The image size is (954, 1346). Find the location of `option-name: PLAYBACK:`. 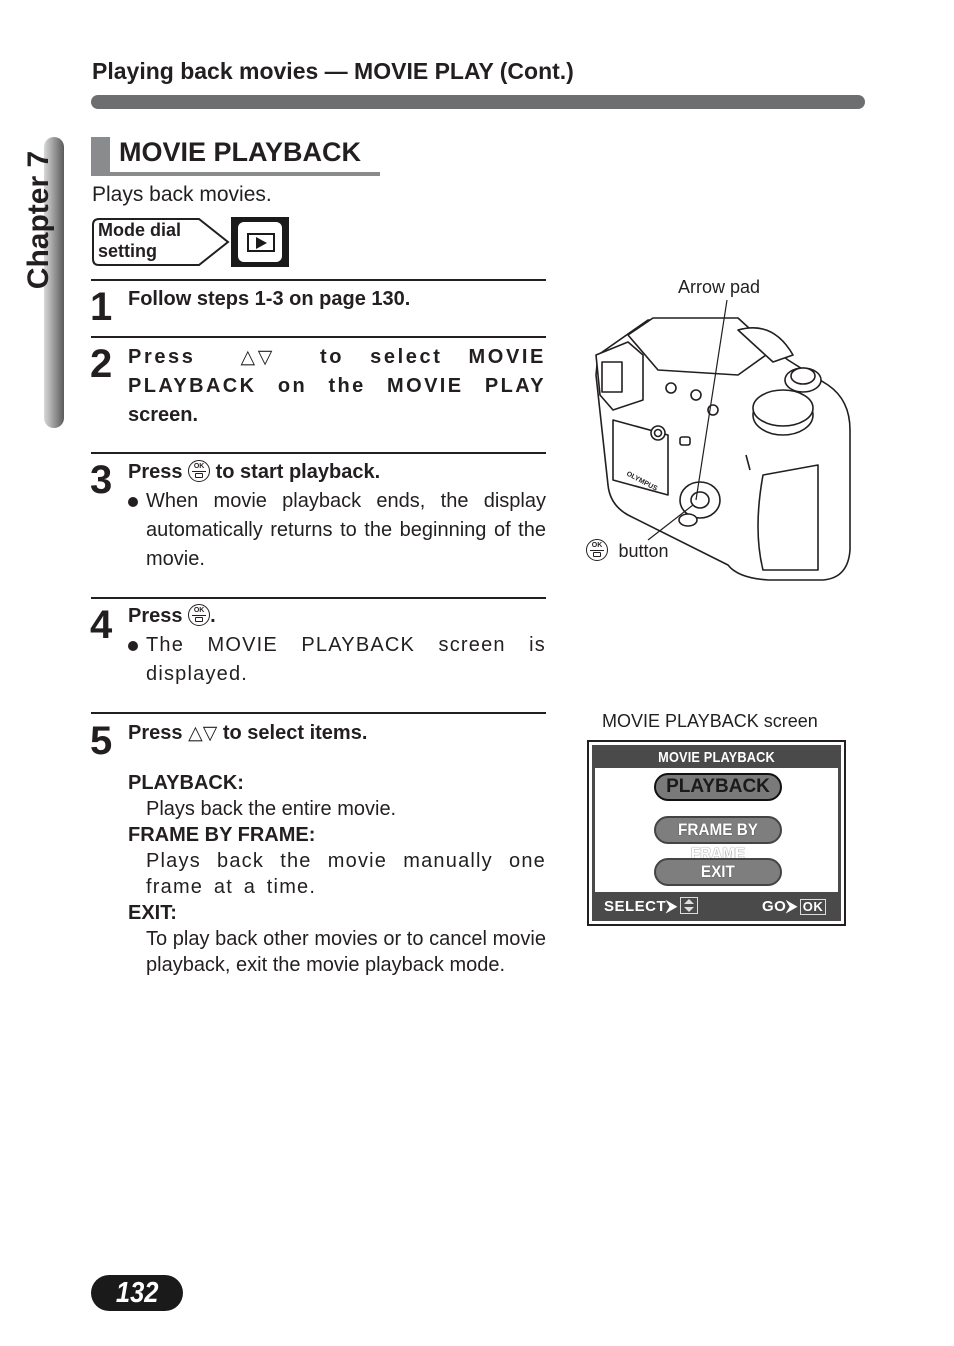

option-name: PLAYBACK: is located at coordinates (186, 783).